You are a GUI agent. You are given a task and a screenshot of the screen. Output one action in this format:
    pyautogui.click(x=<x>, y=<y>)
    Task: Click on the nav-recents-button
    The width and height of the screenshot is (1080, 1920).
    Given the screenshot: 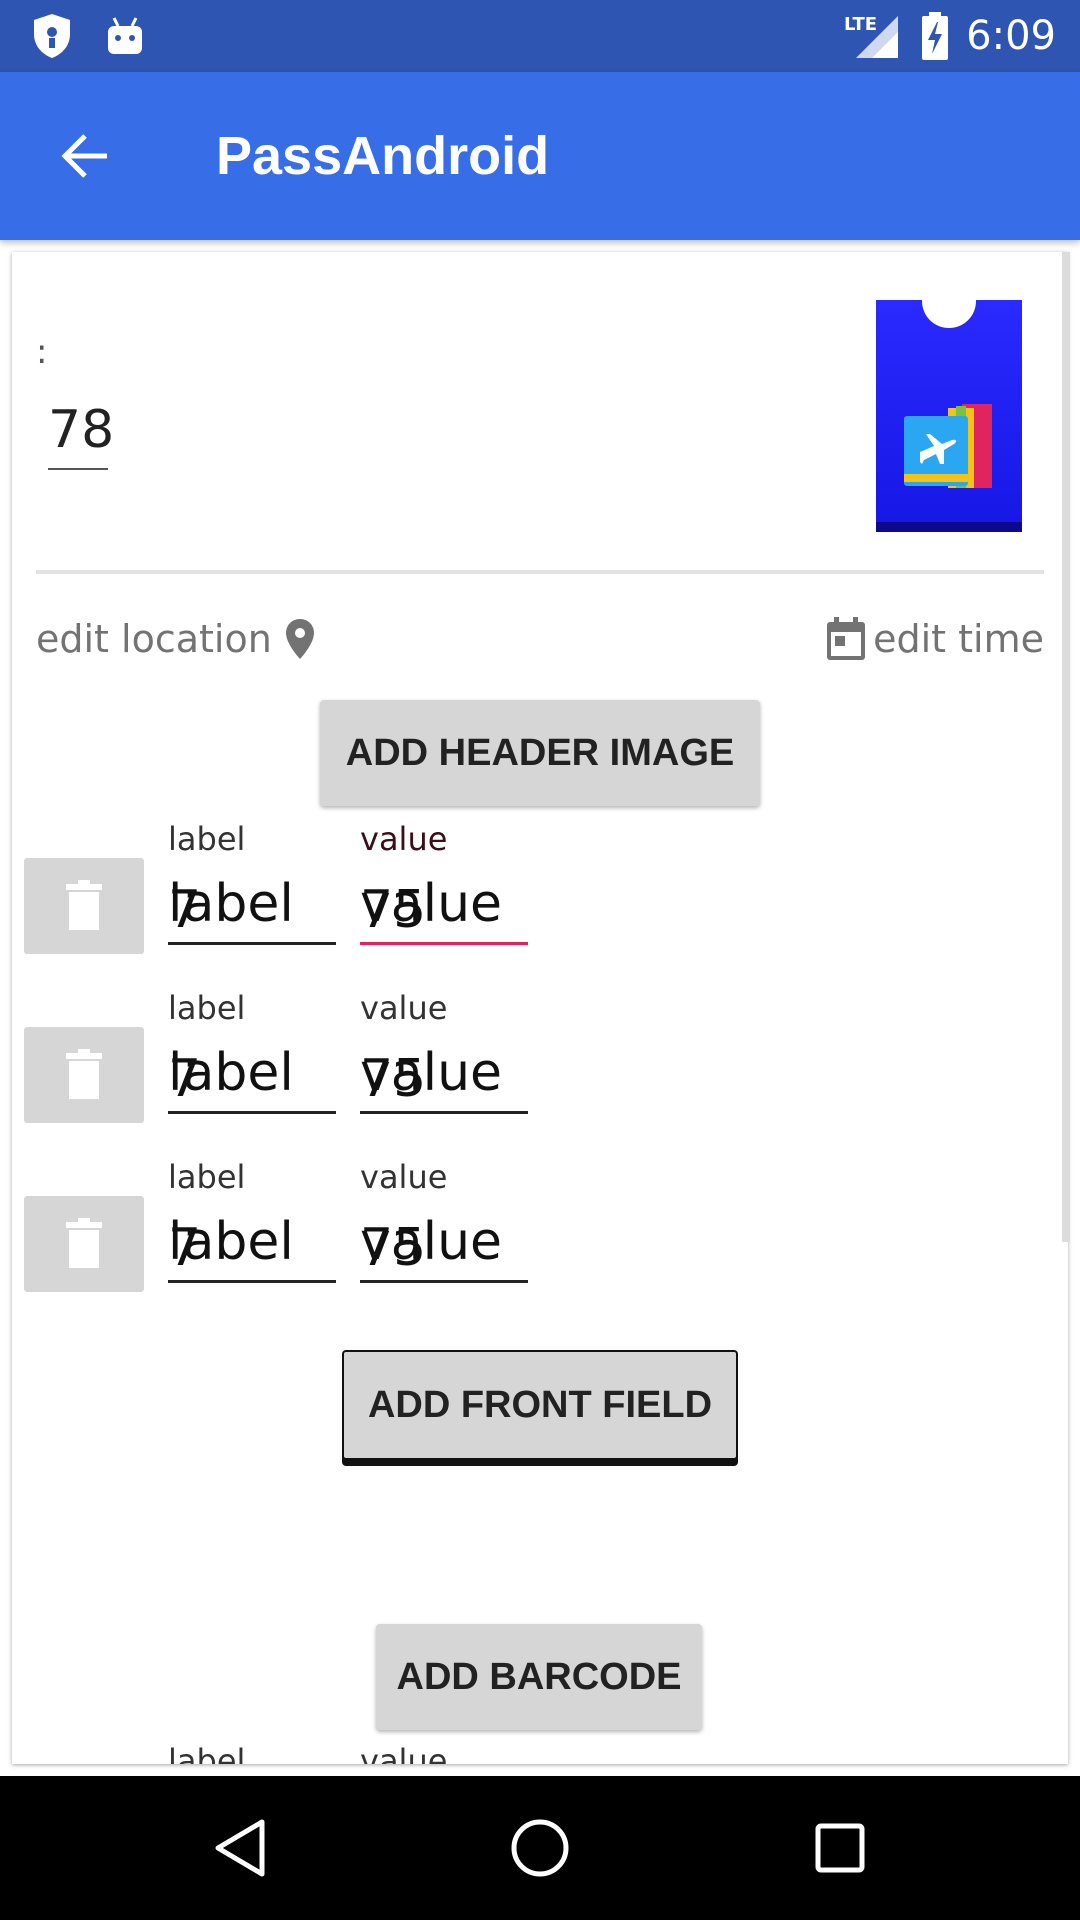 What is the action you would take?
    pyautogui.click(x=840, y=1848)
    